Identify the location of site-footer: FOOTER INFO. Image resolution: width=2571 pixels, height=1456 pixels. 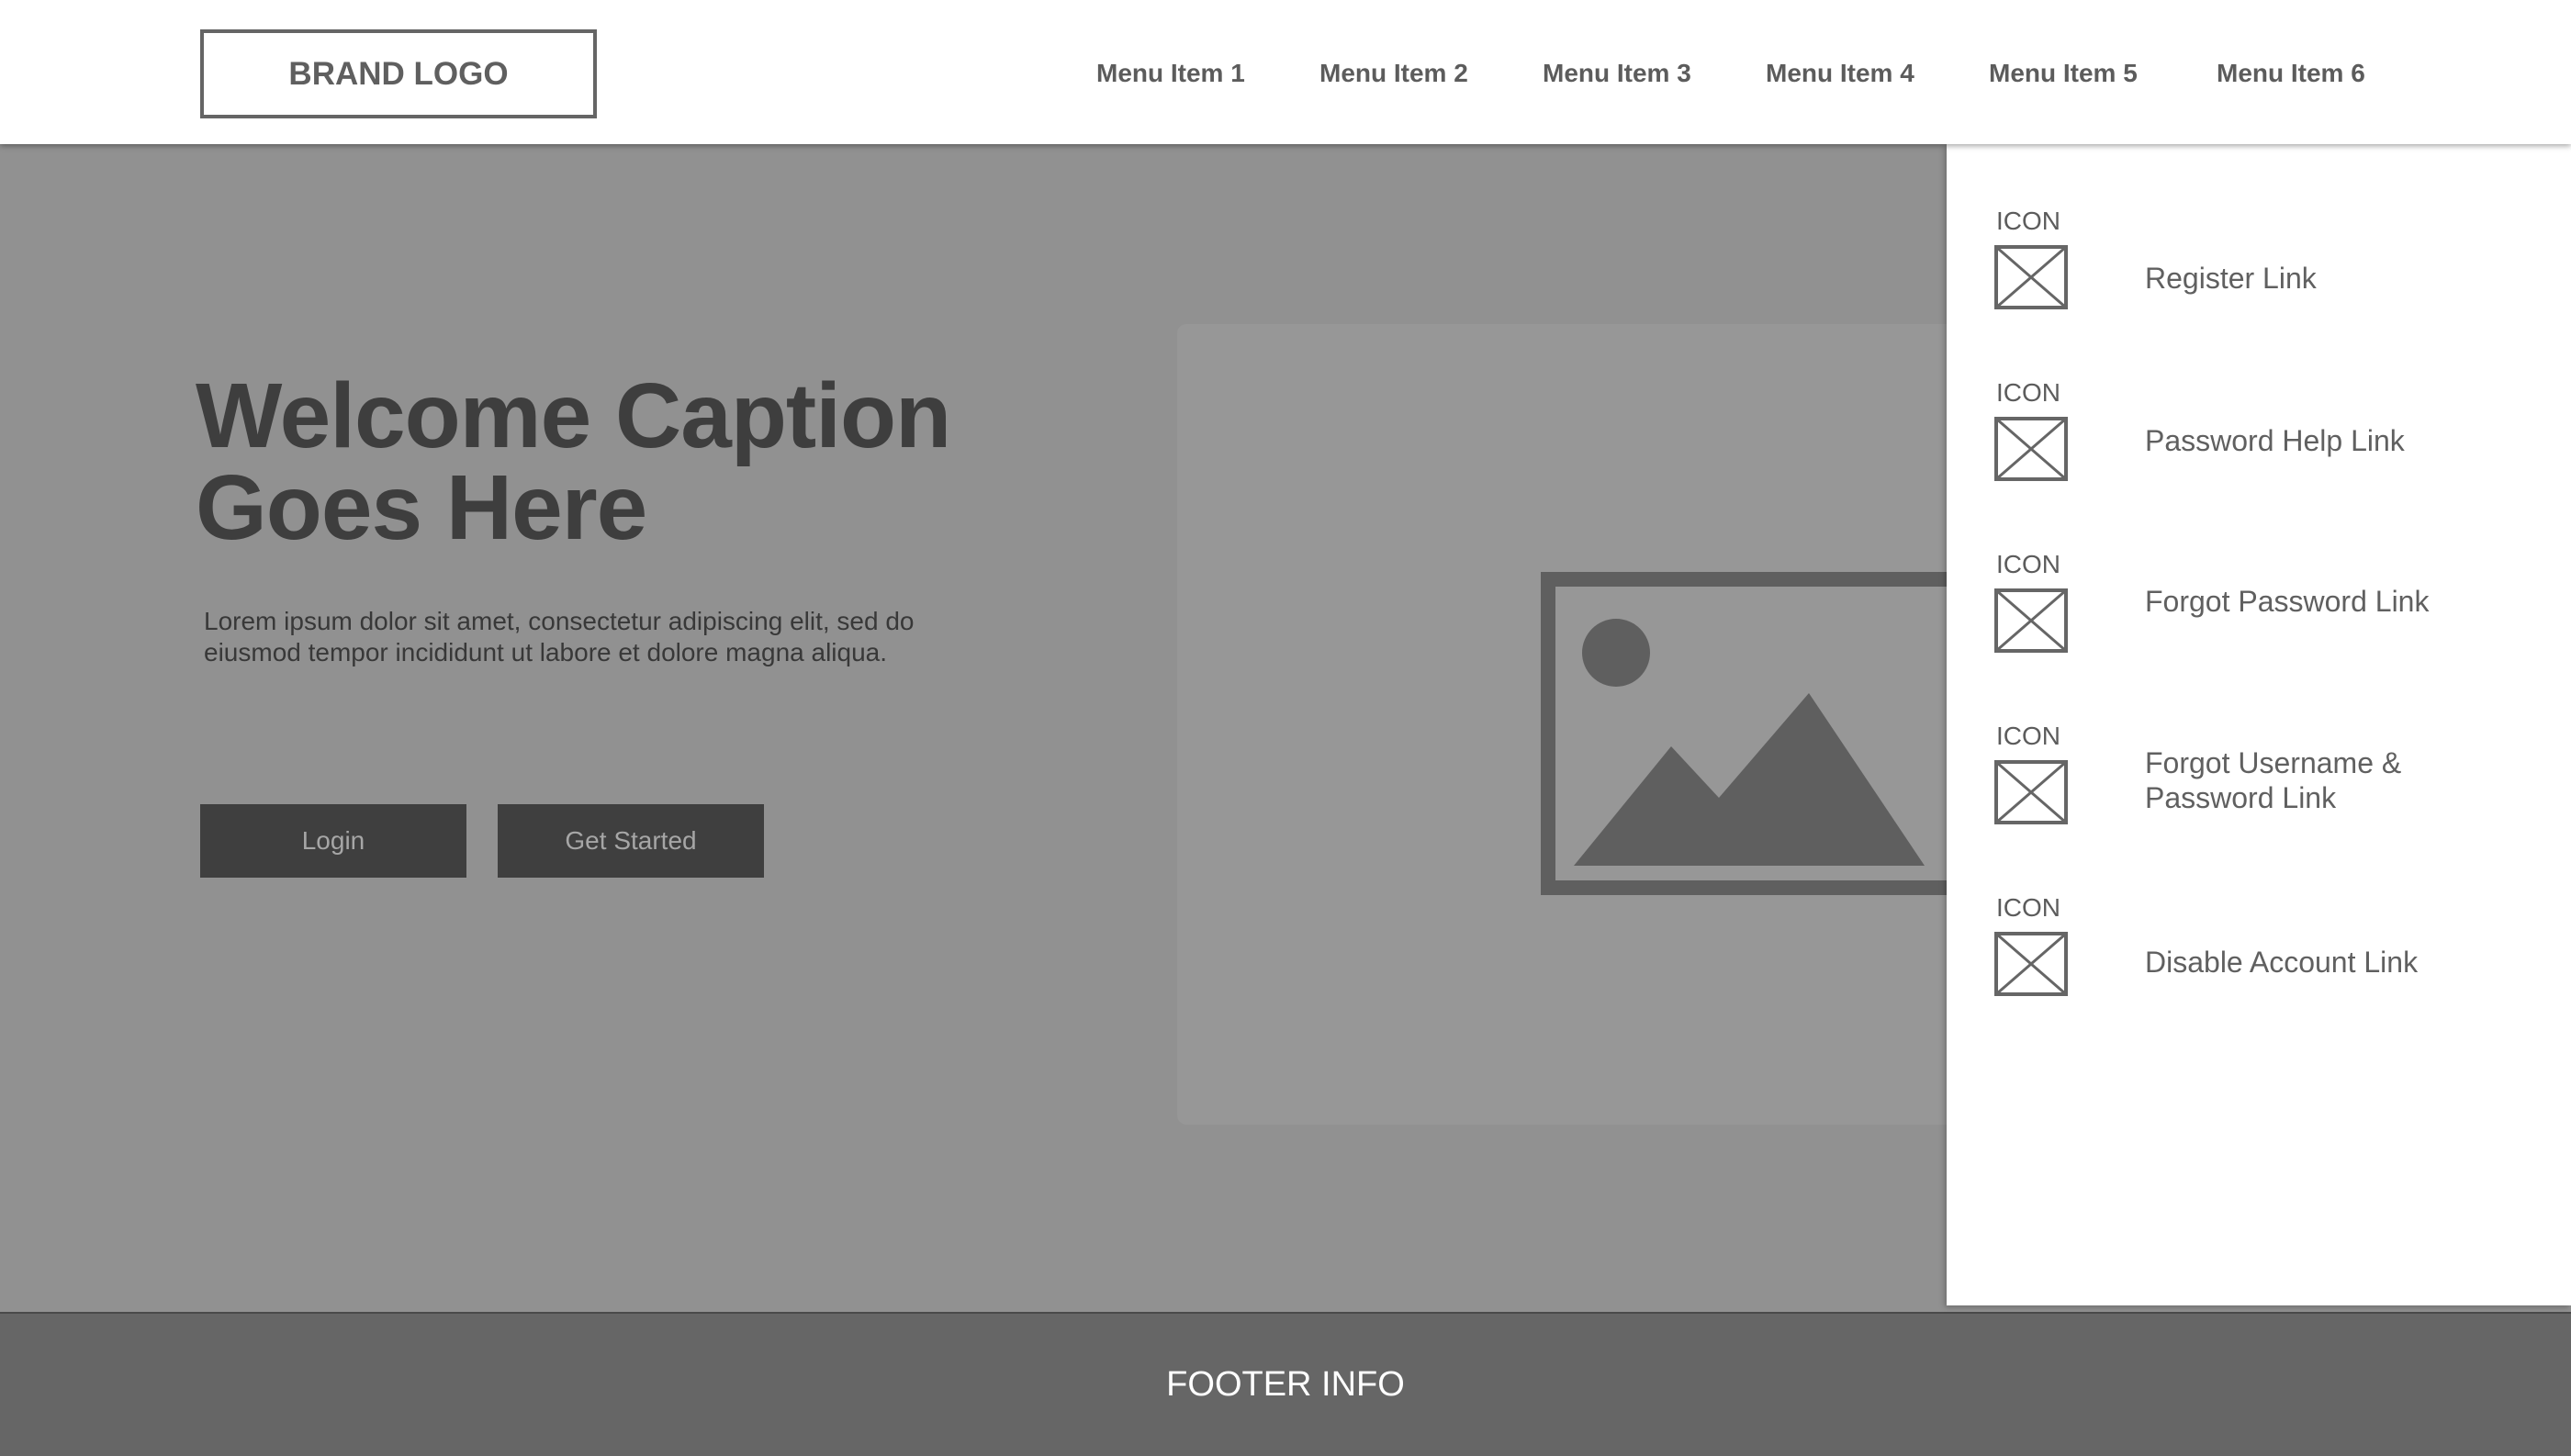
(1285, 1384).